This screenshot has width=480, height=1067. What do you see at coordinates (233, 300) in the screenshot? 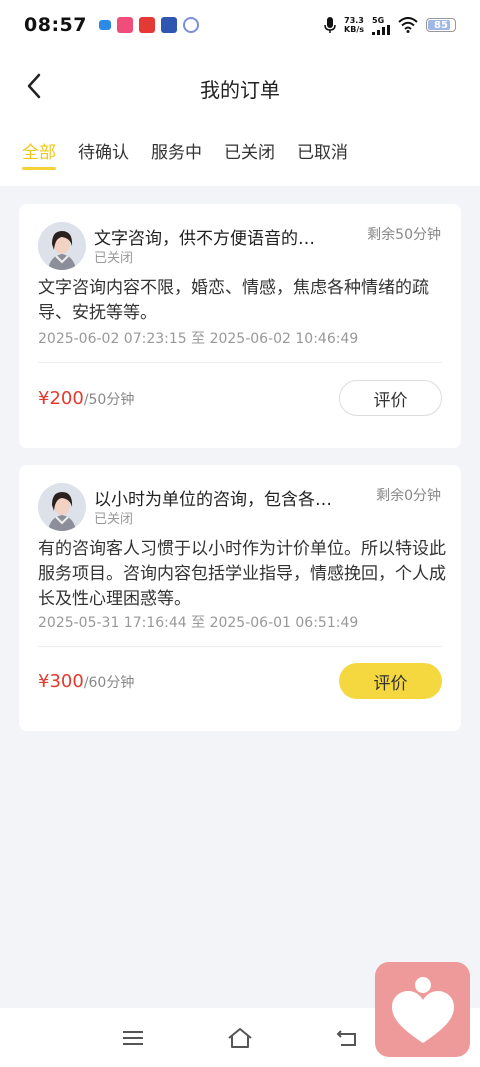
I see `order-description: 文字咨询内容不限，婚恋、情感，焦虑各种情绪的疏导、安抚等等。` at bounding box center [233, 300].